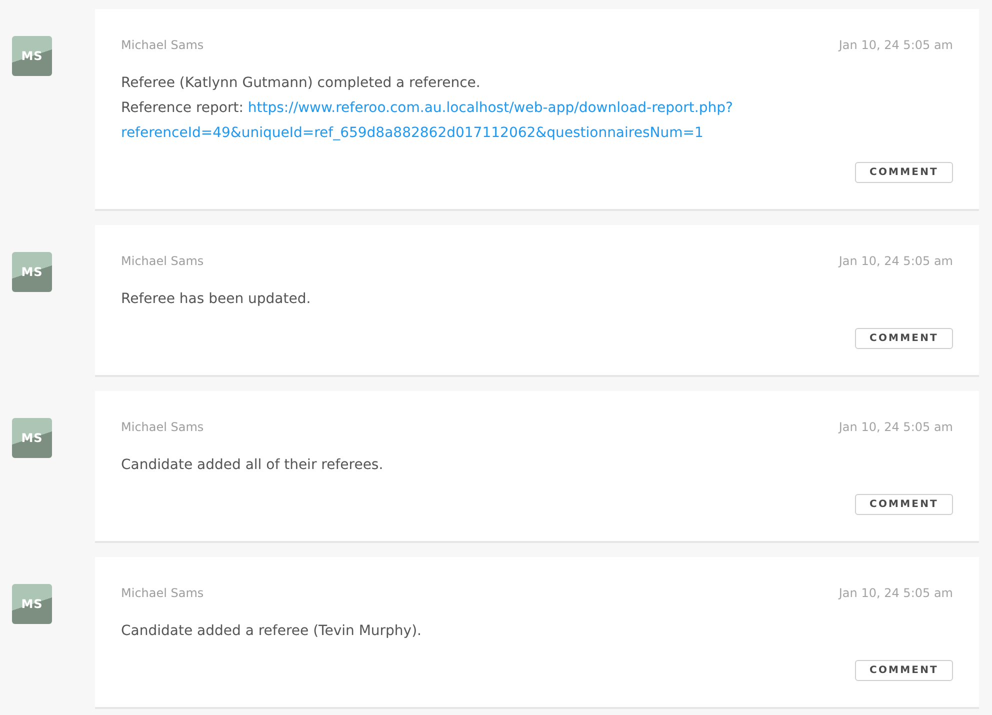  Describe the element at coordinates (301, 83) in the screenshot. I see `message-text: Referee (Katlynn Gutmann) completed a reference.` at that location.